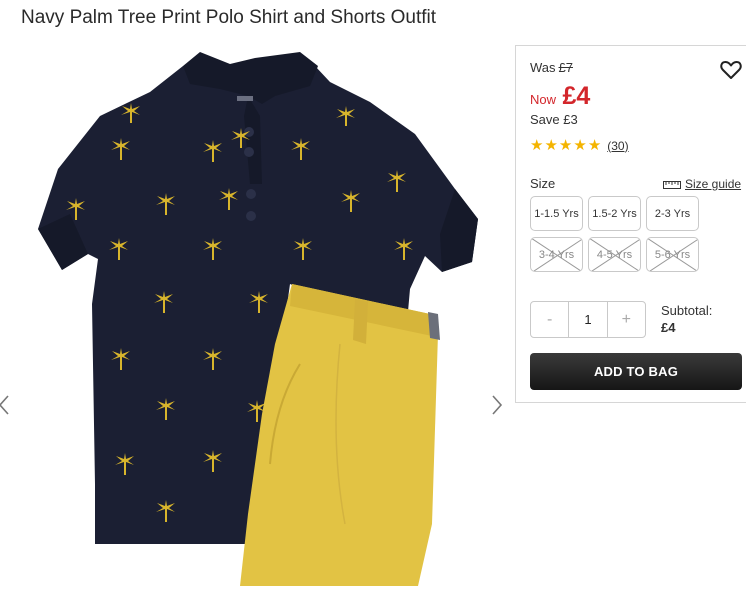  I want to click on gallery-next-button, so click(497, 405).